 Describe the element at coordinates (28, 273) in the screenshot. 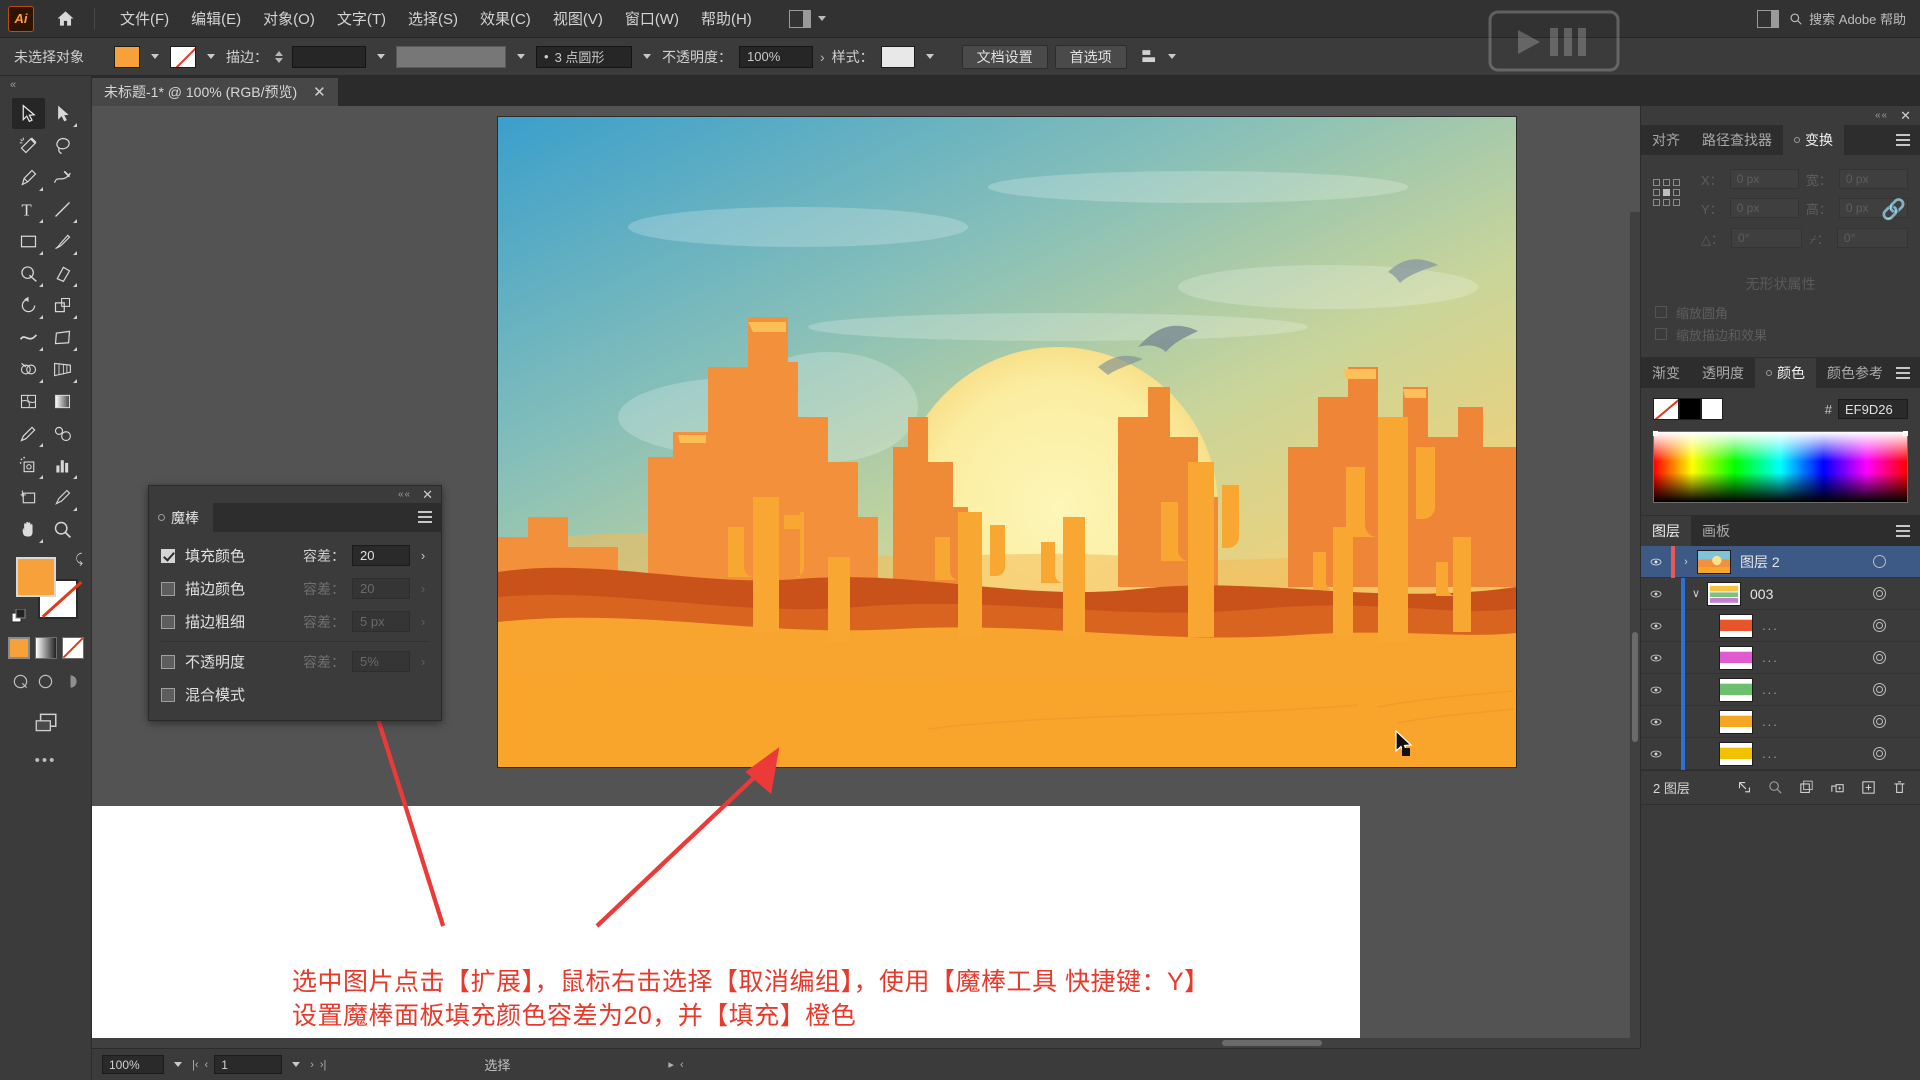

I see `shaper-tool` at that location.